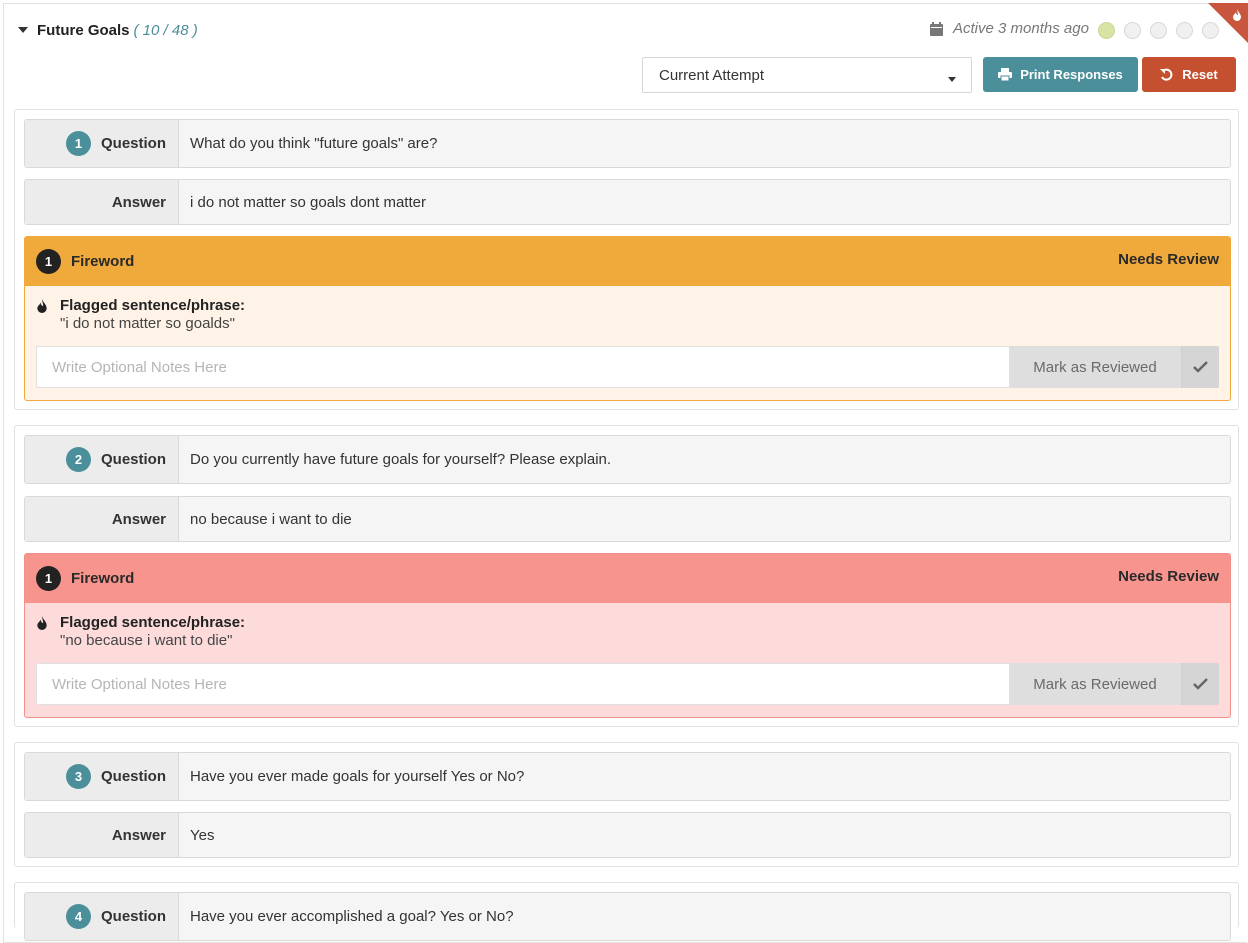 The width and height of the screenshot is (1248, 943). I want to click on calendar-icon, so click(936, 28).